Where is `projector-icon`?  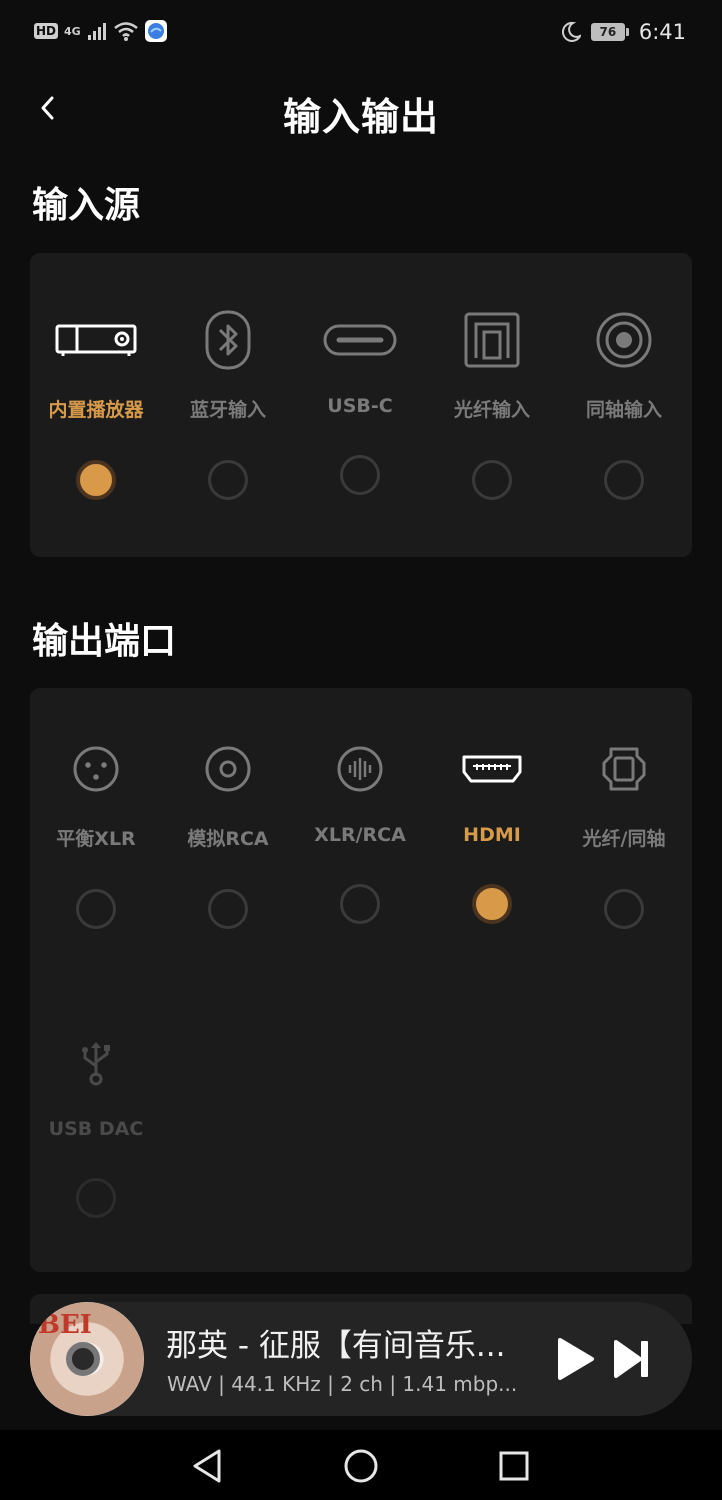 projector-icon is located at coordinates (96, 340).